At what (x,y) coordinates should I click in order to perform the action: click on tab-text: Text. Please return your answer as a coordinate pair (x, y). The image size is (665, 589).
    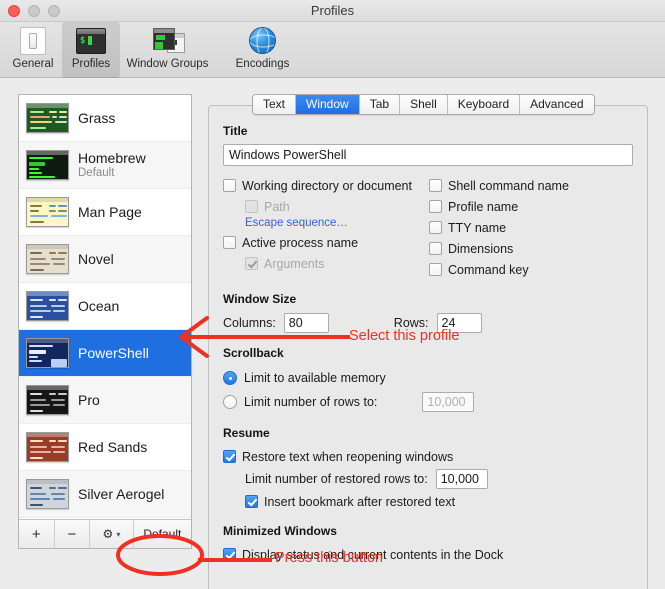
    Looking at the image, I should click on (275, 104).